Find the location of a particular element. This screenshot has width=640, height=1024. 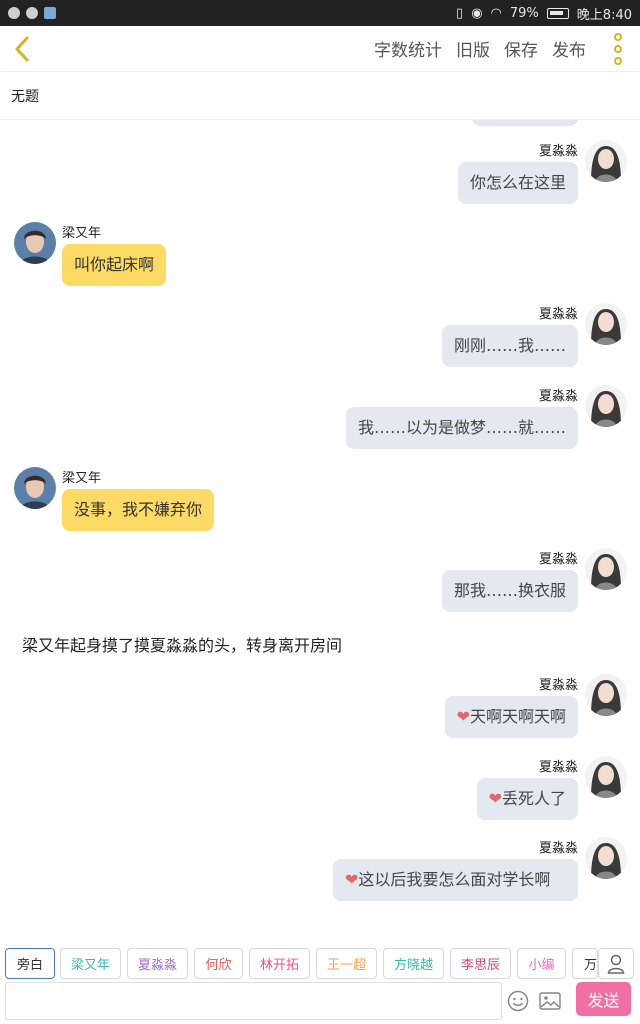

message-bubble: ❤这以后我要怎么面对学长啊 is located at coordinates (455, 880).